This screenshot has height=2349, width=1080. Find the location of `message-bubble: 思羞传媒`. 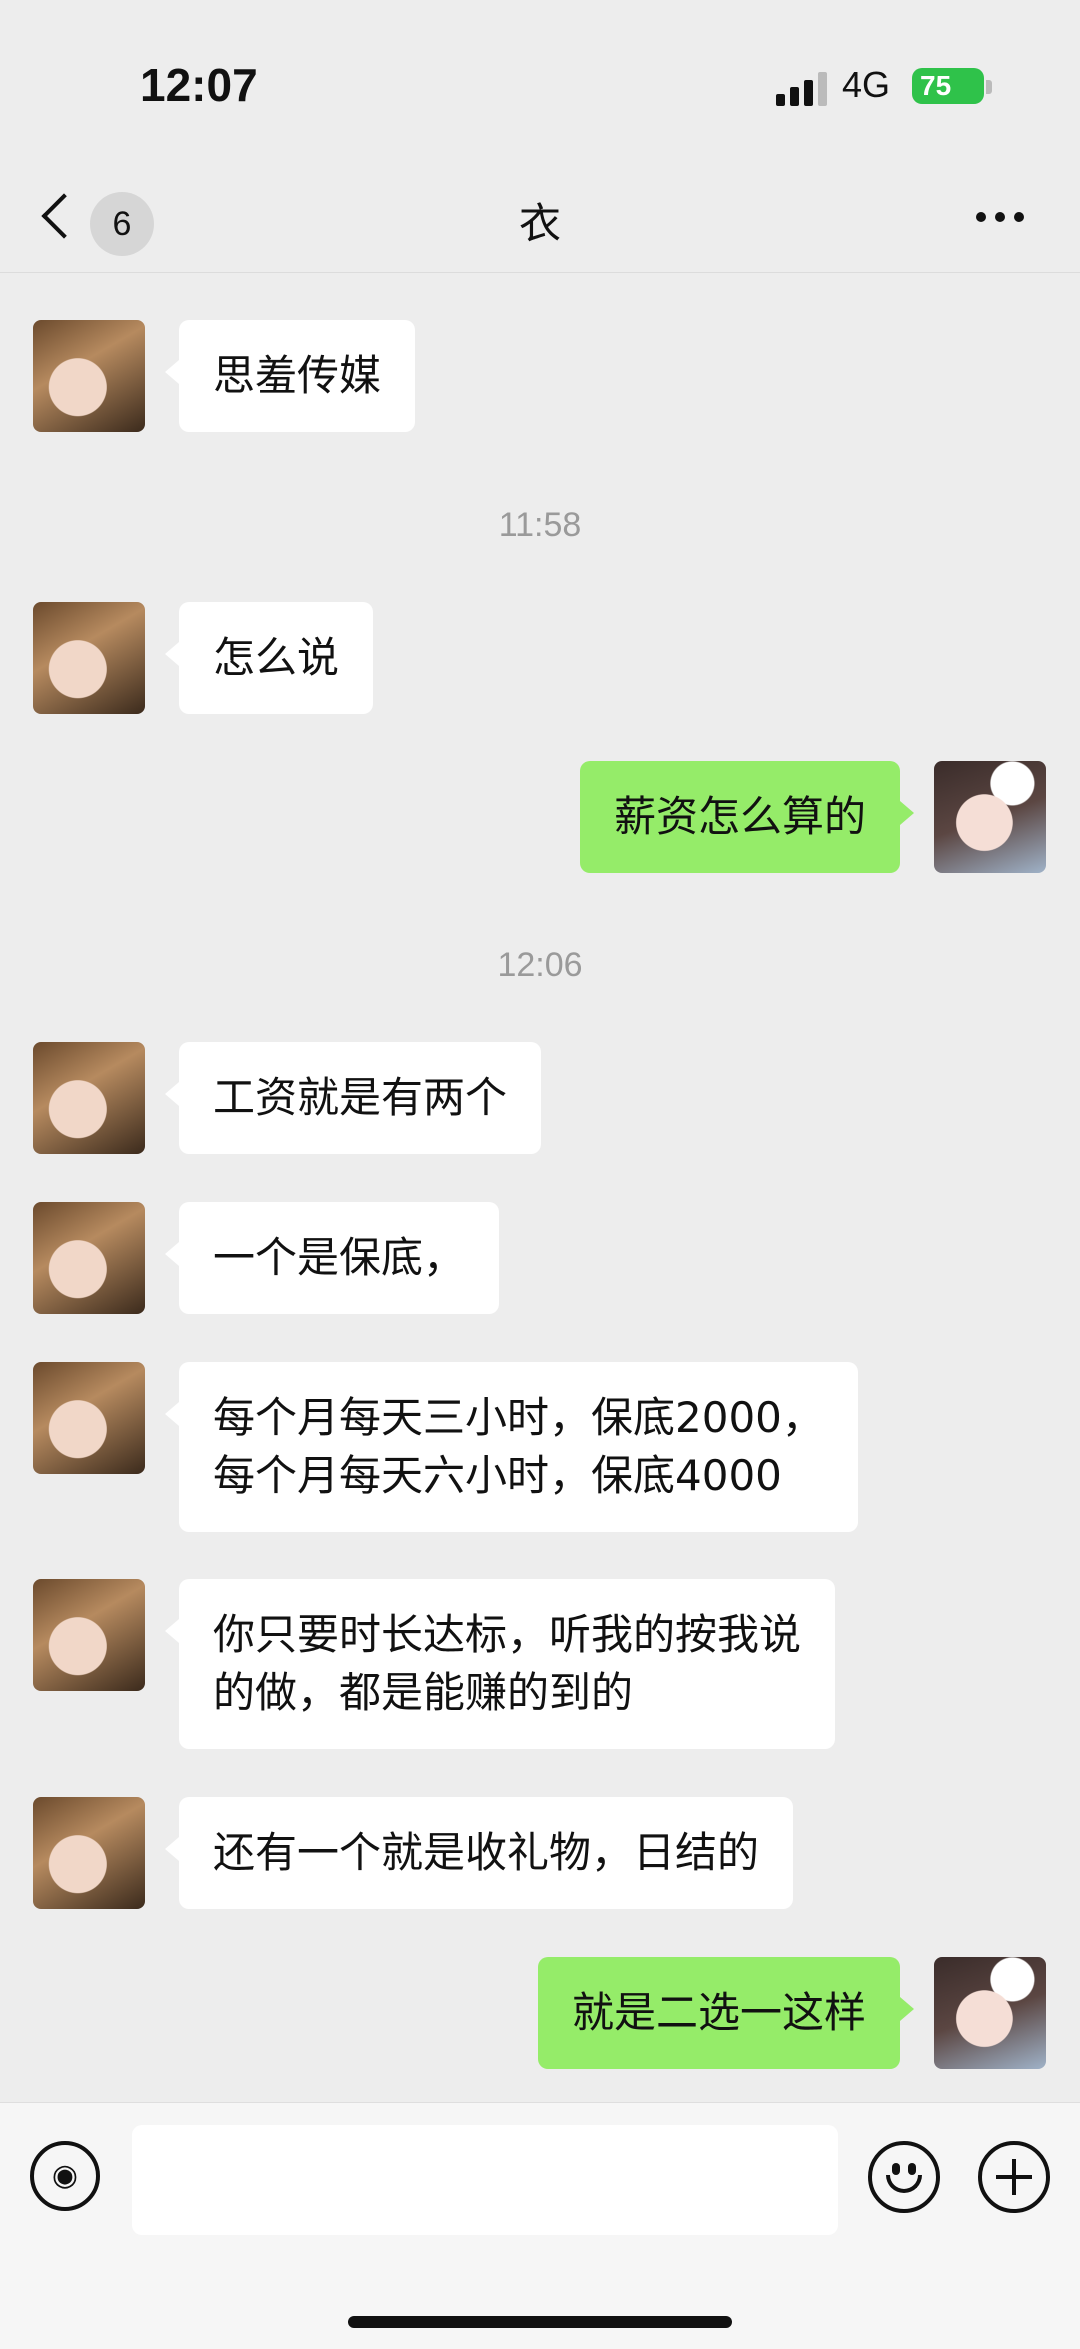

message-bubble: 思羞传媒 is located at coordinates (290, 376).